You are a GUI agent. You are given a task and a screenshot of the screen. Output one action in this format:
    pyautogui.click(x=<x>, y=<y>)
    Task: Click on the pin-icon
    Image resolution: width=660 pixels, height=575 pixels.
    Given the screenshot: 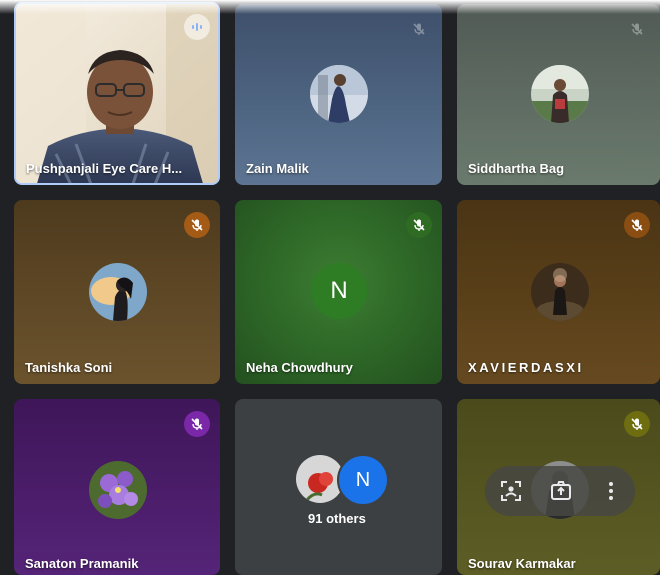 What is the action you would take?
    pyautogui.click(x=561, y=490)
    